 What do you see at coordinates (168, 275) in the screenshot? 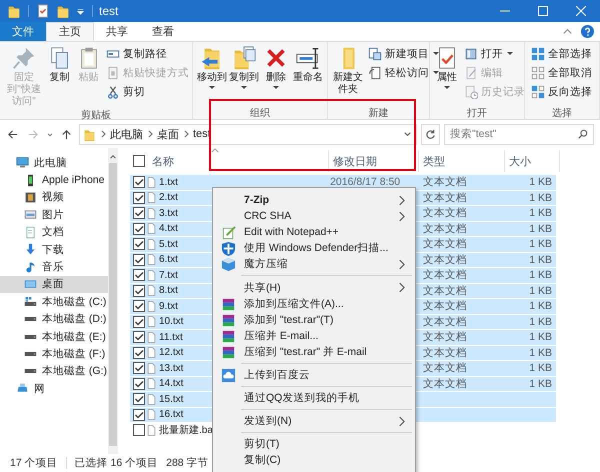
I see `file-name: 7.txt` at bounding box center [168, 275].